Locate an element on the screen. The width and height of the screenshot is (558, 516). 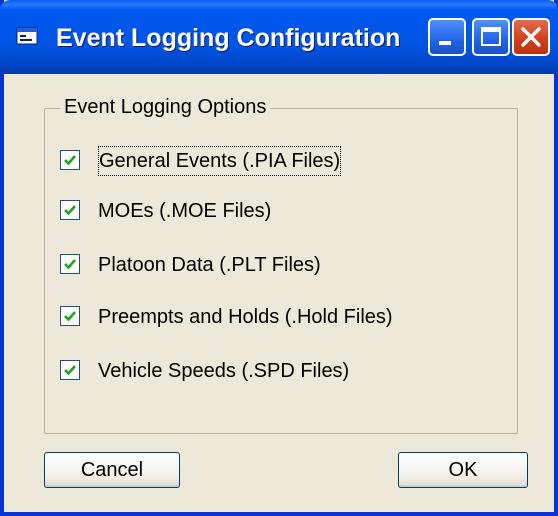
preempts-holds-checkbox is located at coordinates (70, 316).